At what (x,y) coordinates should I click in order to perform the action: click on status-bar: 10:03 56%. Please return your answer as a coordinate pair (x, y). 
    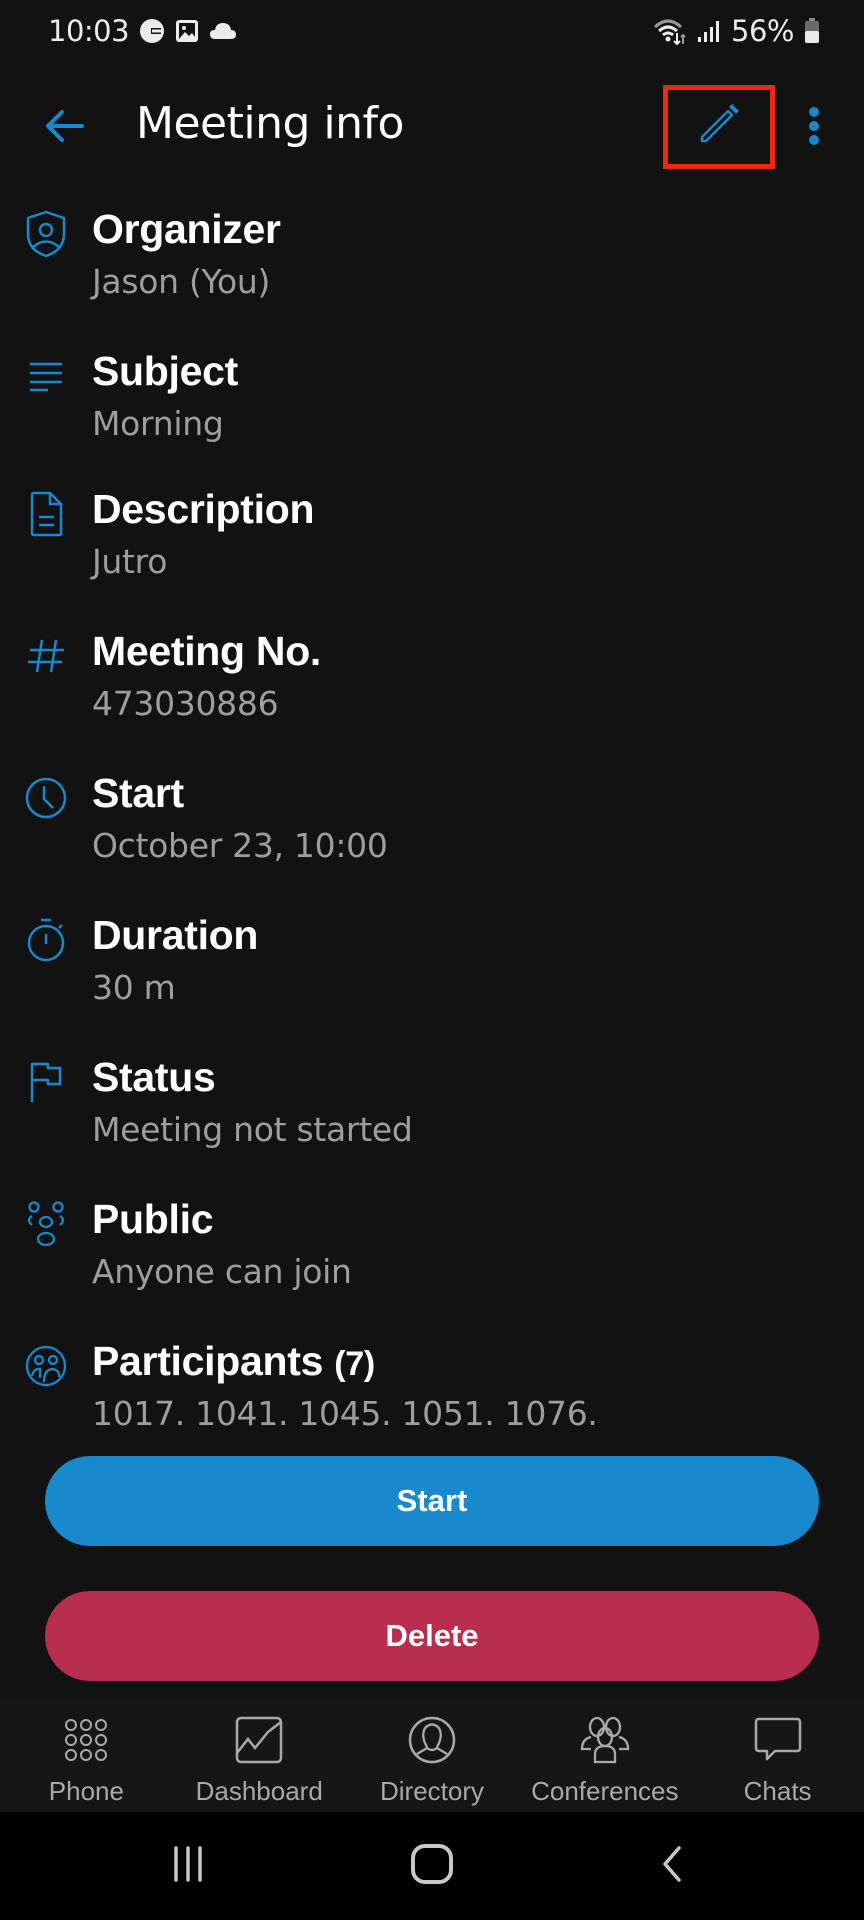
    Looking at the image, I should click on (432, 31).